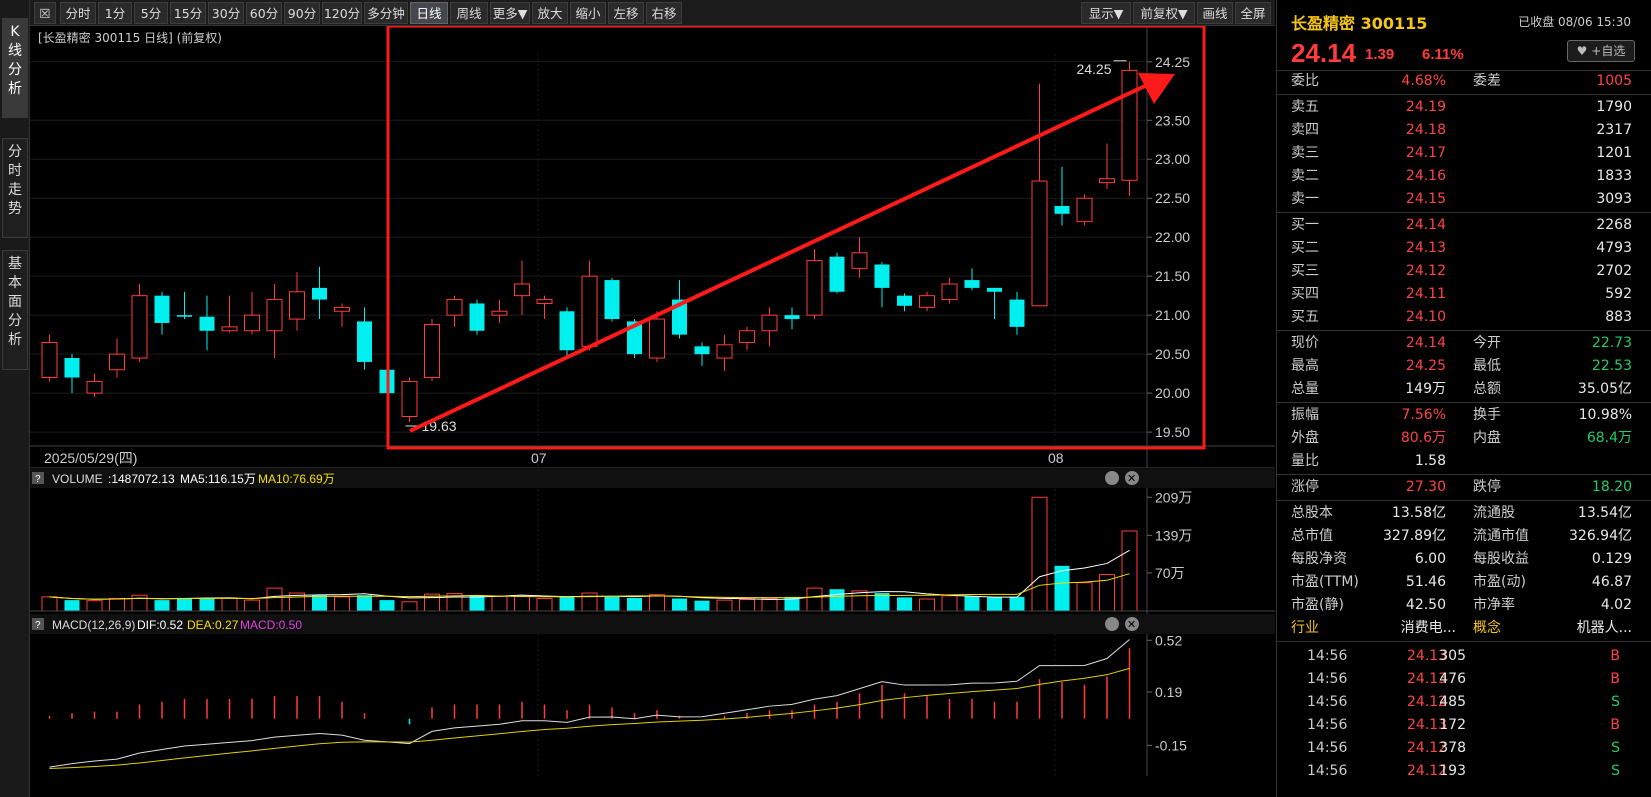  What do you see at coordinates (469, 13) in the screenshot?
I see `toolbar-item-10: 周线` at bounding box center [469, 13].